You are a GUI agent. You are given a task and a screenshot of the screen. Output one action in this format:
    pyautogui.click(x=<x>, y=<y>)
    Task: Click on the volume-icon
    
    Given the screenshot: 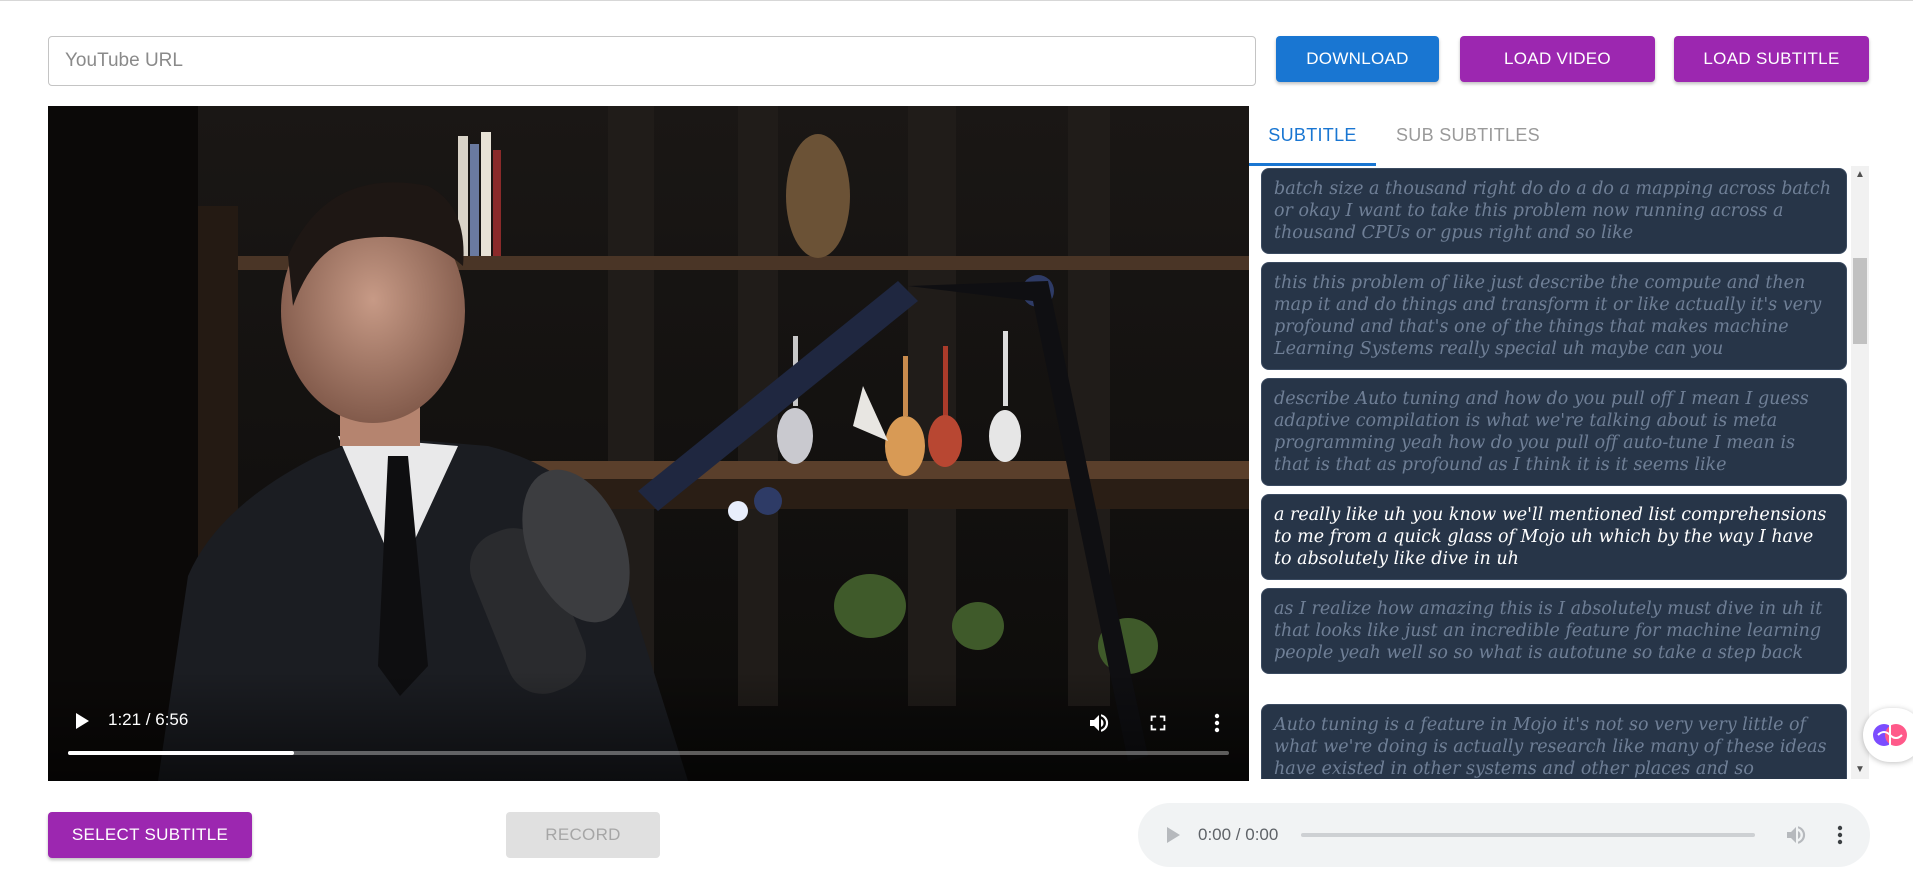 What is the action you would take?
    pyautogui.click(x=1099, y=723)
    